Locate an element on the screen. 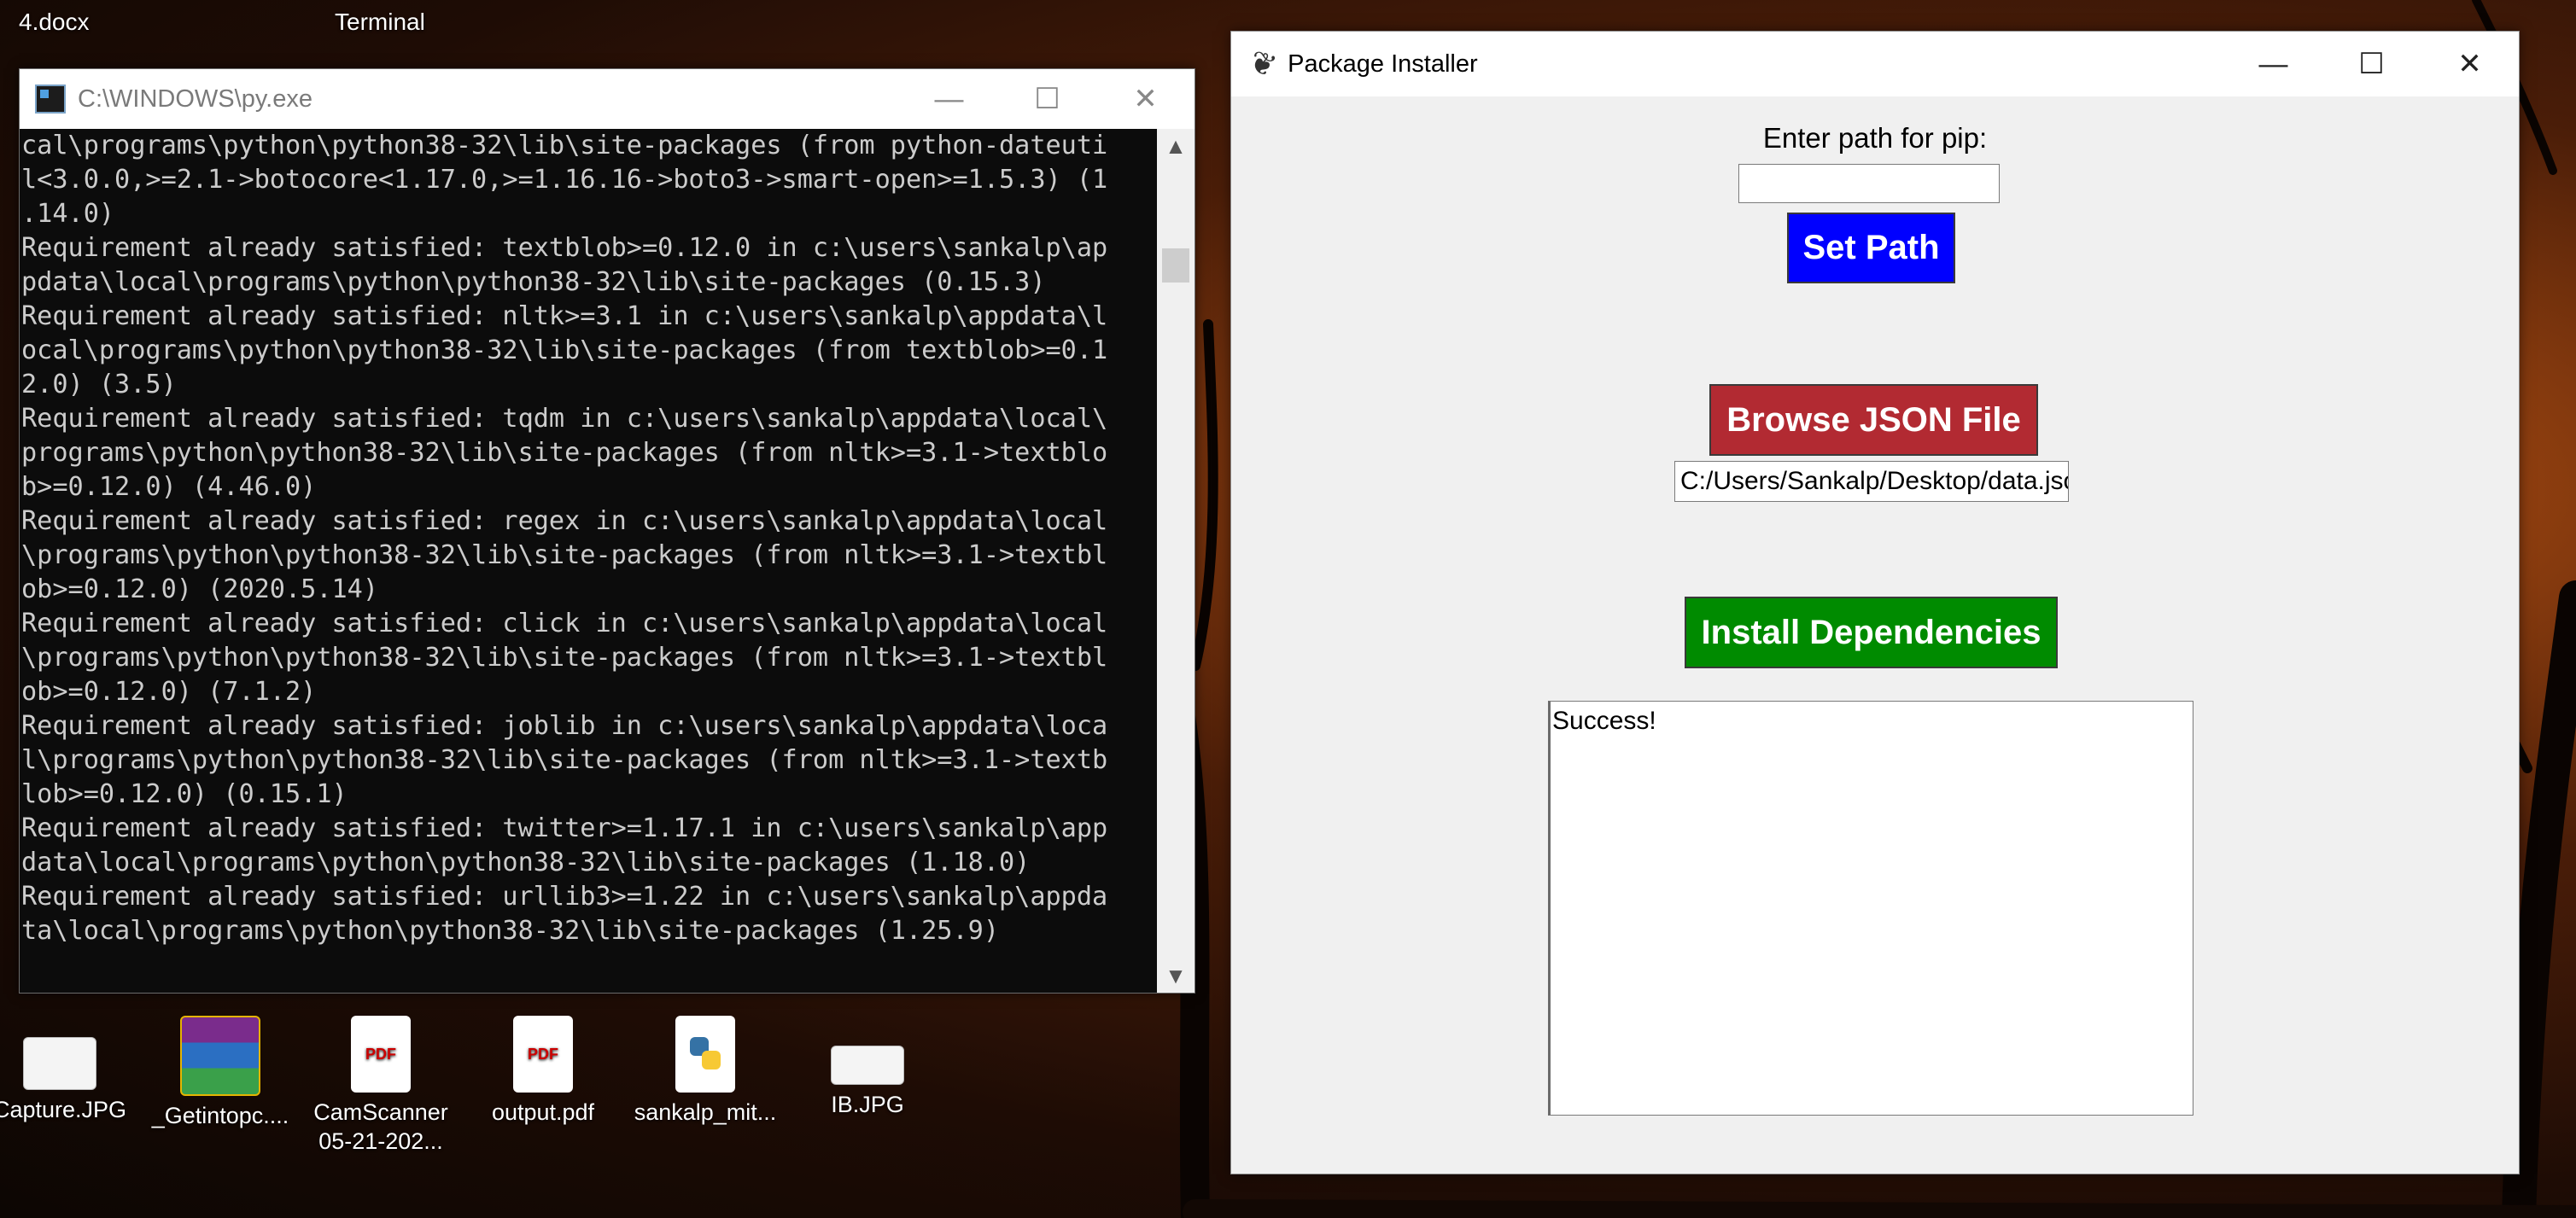  desktop-icon-output-pdf: PDF output.pdf is located at coordinates (543, 1071).